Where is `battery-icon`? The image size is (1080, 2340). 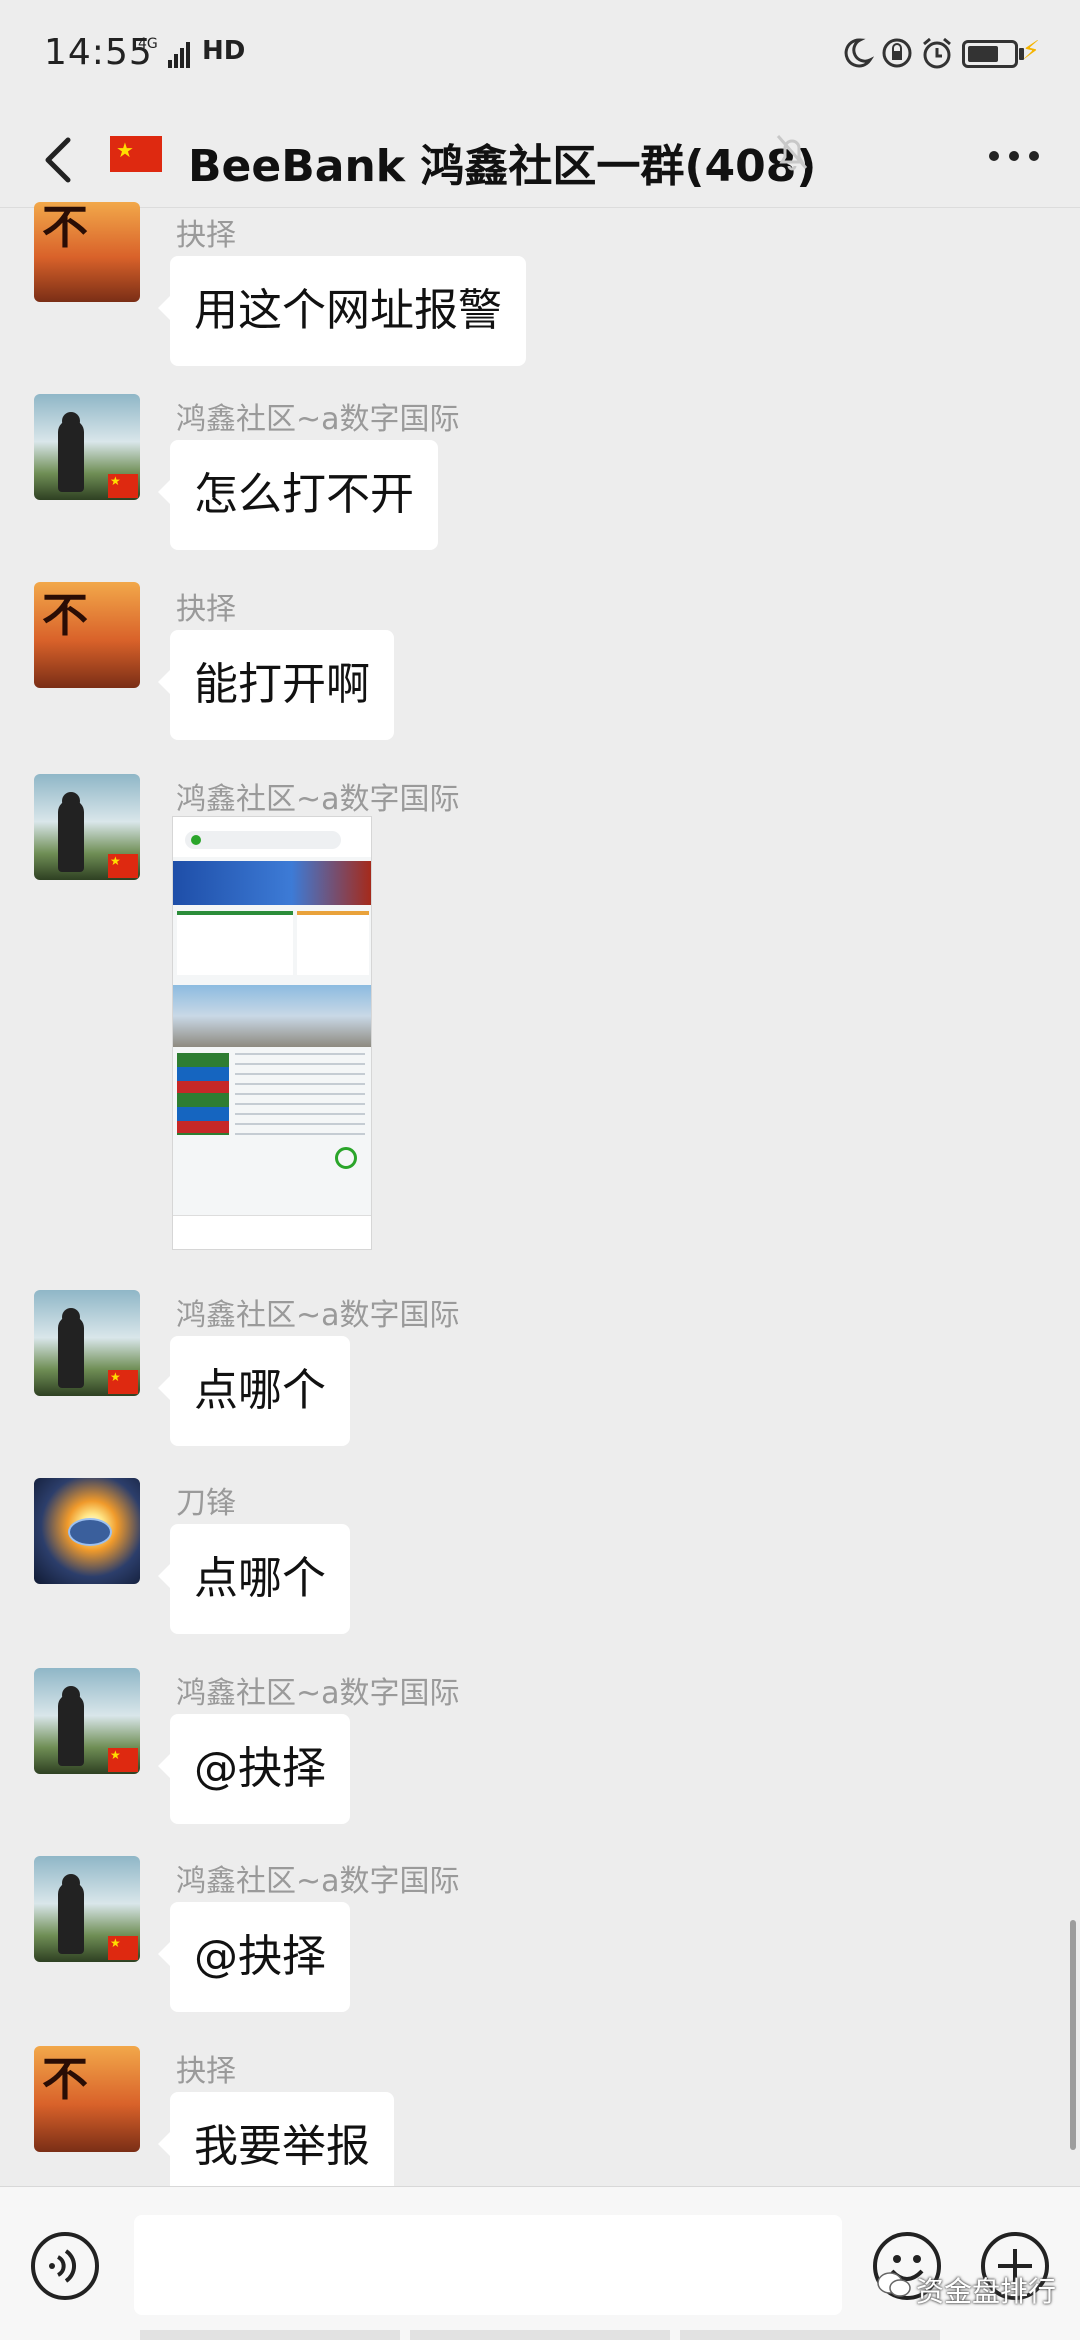 battery-icon is located at coordinates (990, 54).